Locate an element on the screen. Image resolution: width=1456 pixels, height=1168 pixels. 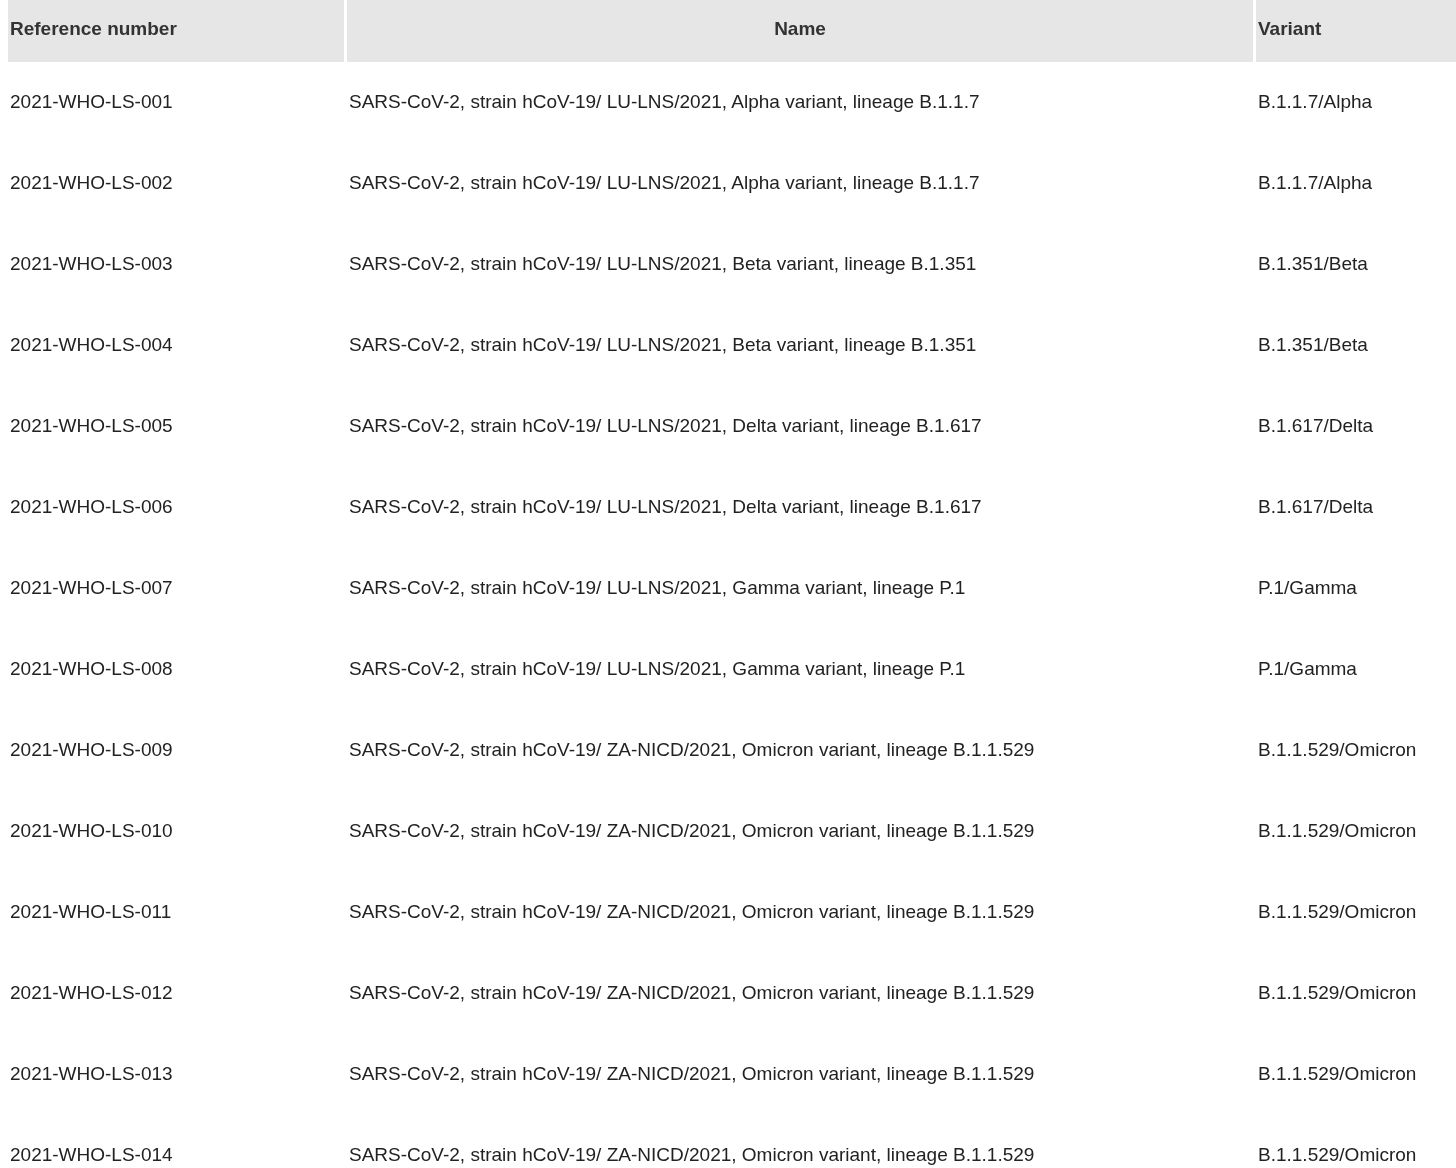
table-cell-text: 2021-WHO-LS-009 is located at coordinates (91, 750).